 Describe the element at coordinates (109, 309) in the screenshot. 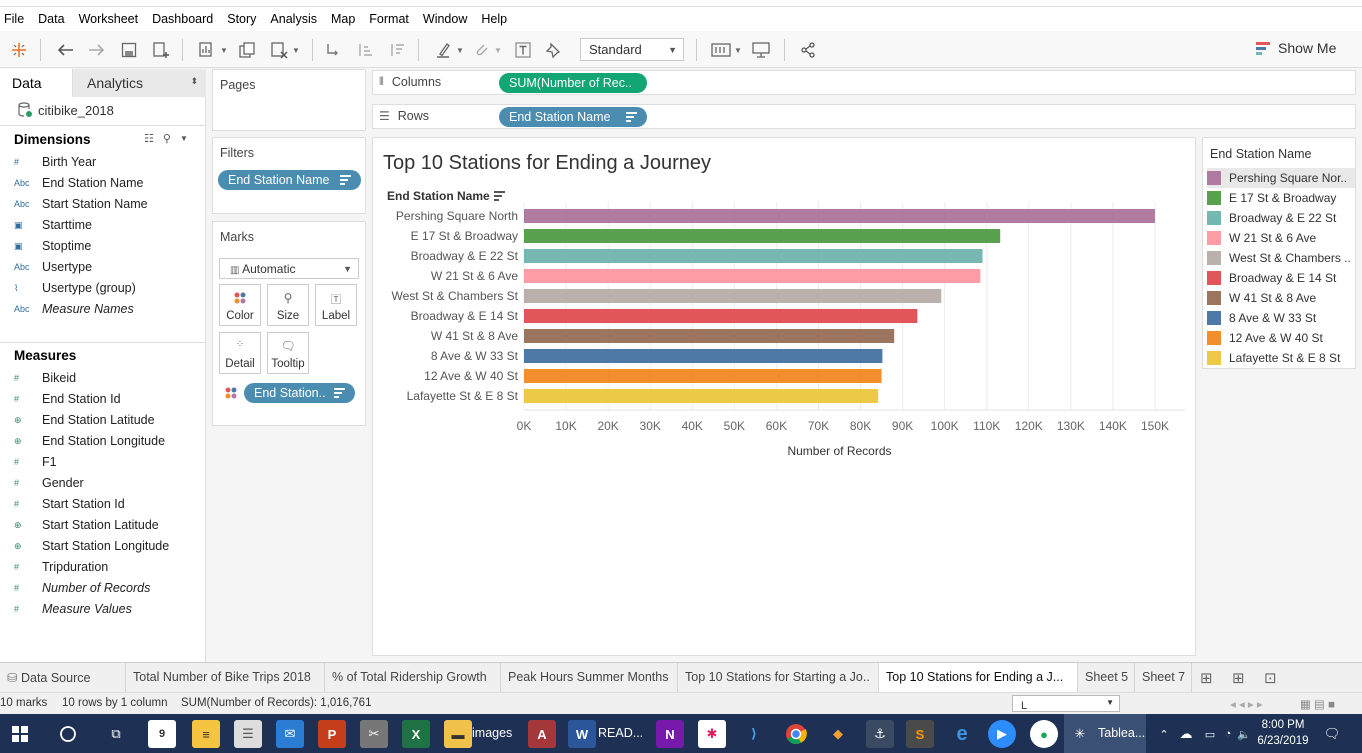

I see `field-item: Abc Measure Names` at that location.